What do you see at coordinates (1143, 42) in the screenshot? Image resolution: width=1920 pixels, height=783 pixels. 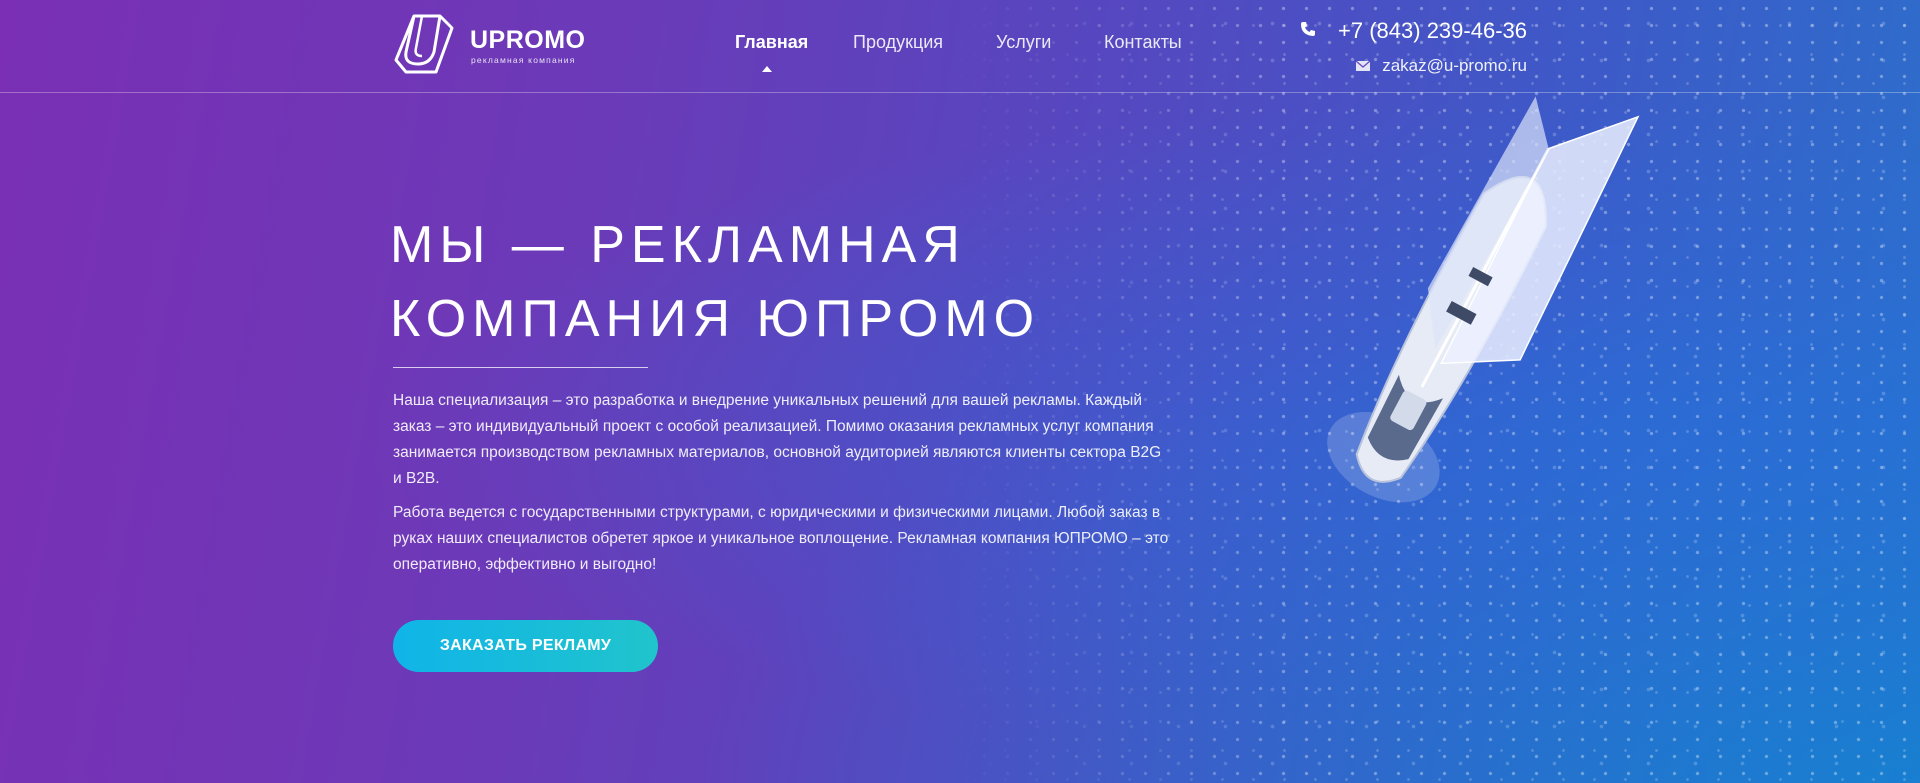 I see `nav-item-contacts: Контакты` at bounding box center [1143, 42].